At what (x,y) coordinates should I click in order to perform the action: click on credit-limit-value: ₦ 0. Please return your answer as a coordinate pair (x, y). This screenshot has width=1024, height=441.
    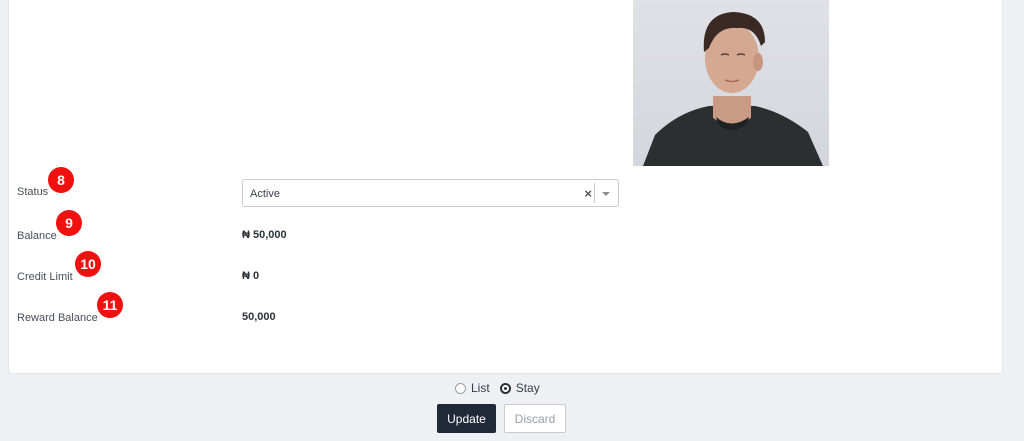
    Looking at the image, I should click on (251, 276).